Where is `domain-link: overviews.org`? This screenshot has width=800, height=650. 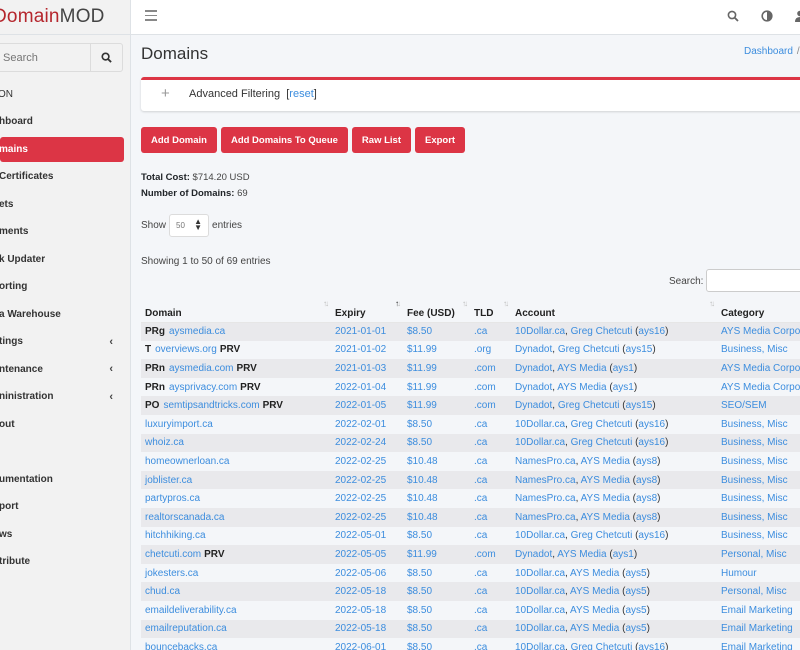 domain-link: overviews.org is located at coordinates (186, 349).